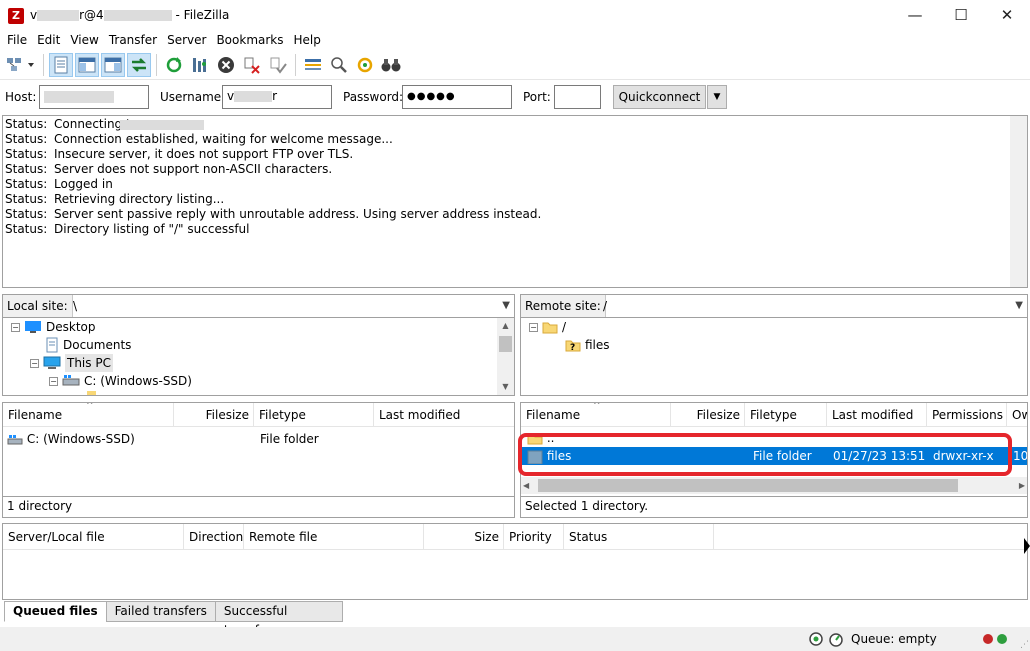 The image size is (1030, 651). Describe the element at coordinates (133, 40) in the screenshot. I see `menu-transfer: Transfer` at that location.